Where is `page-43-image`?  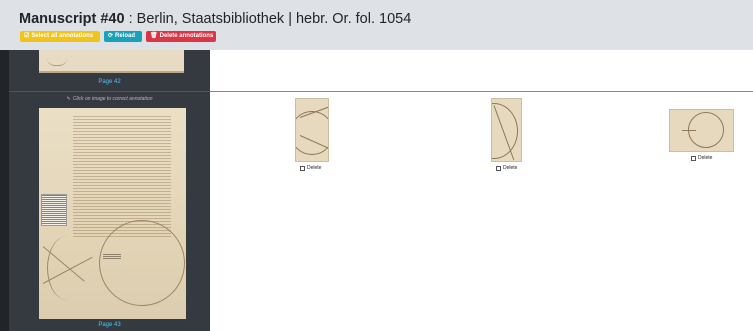
page-43-image is located at coordinates (112, 213).